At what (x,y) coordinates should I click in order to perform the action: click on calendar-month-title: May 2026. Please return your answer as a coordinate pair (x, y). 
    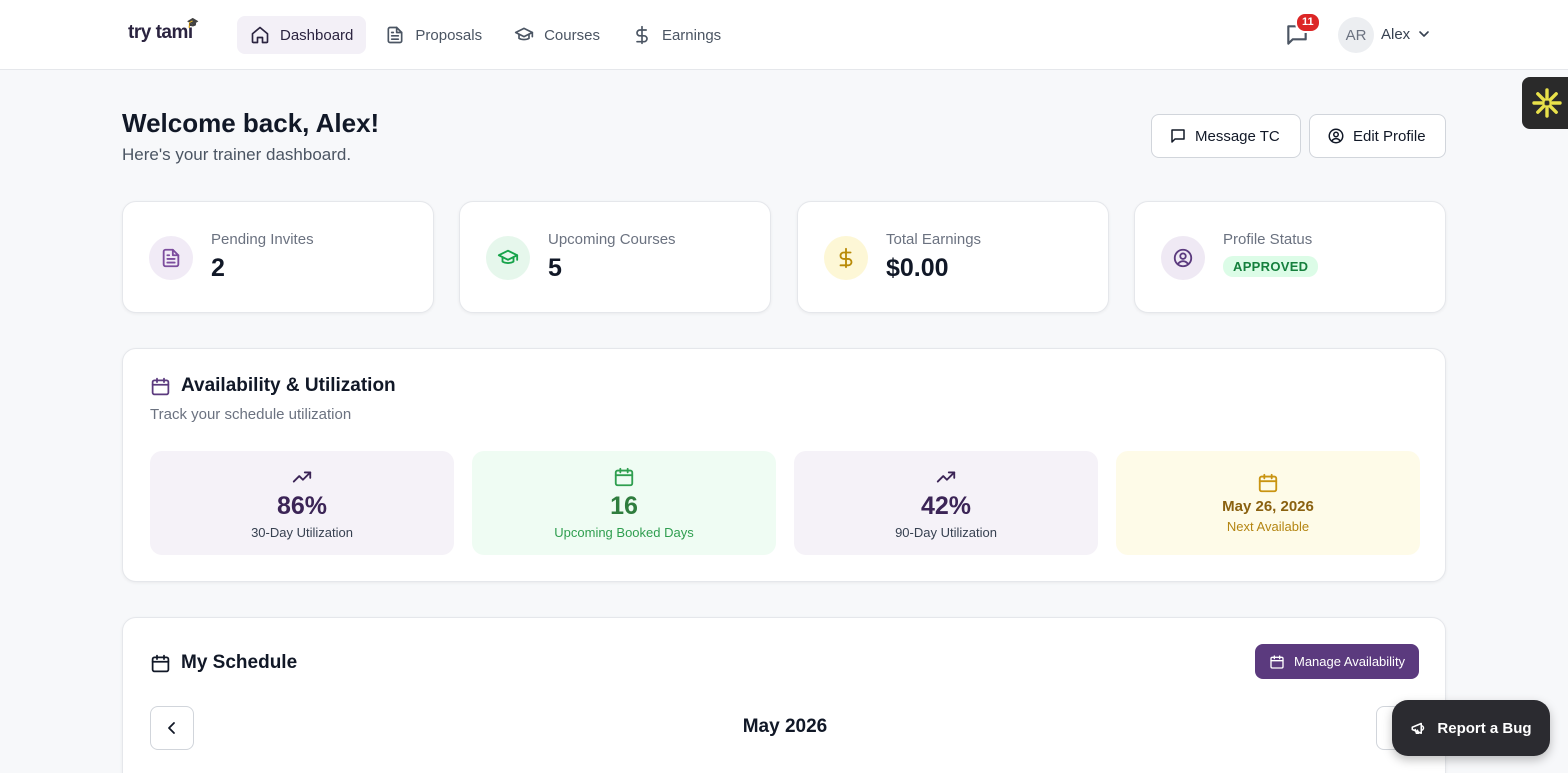
    Looking at the image, I should click on (785, 726).